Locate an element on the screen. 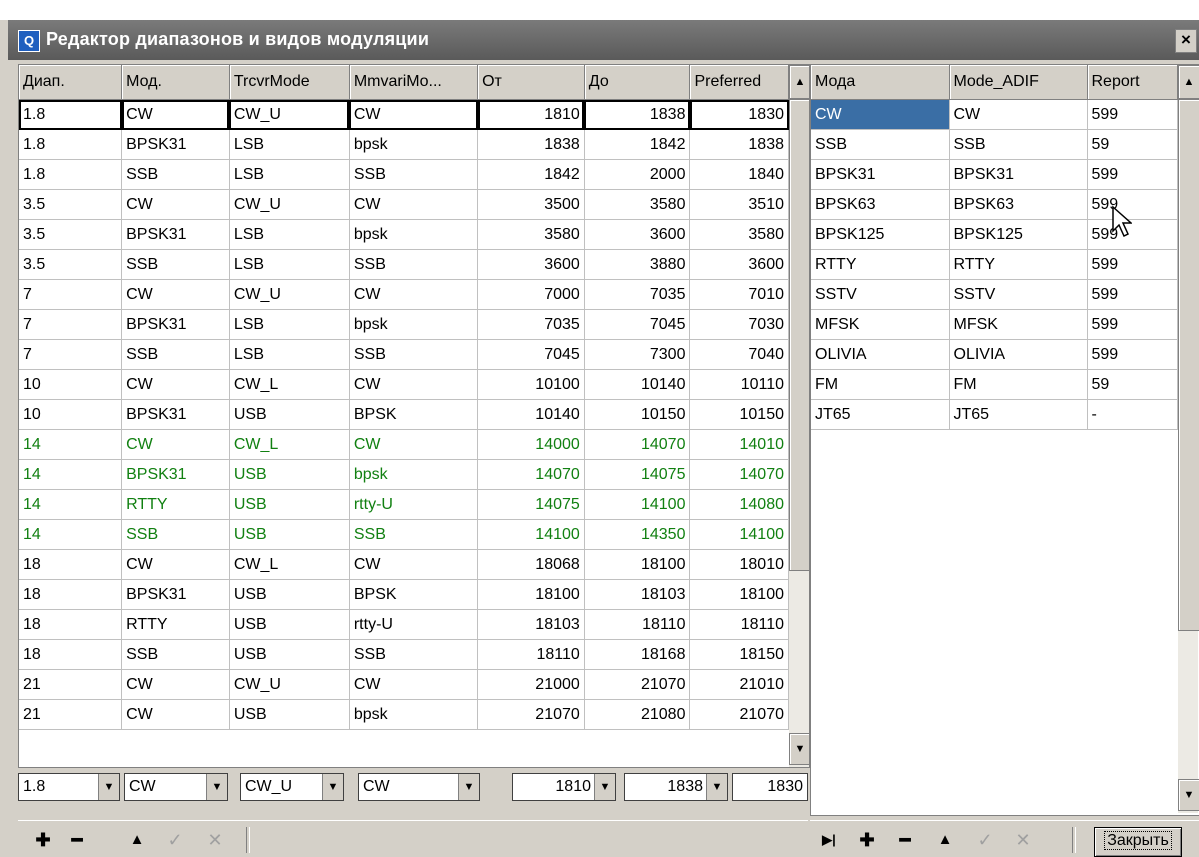  table-row: OLIVIA OLIVIA 599 is located at coordinates (994, 354).